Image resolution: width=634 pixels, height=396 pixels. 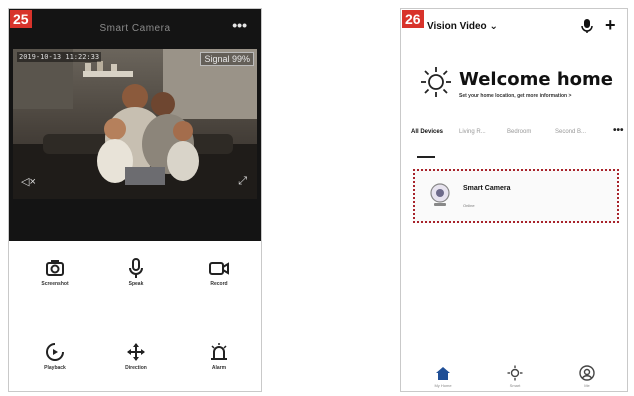 I want to click on screenshot-label: Screenshot, so click(x=55, y=284).